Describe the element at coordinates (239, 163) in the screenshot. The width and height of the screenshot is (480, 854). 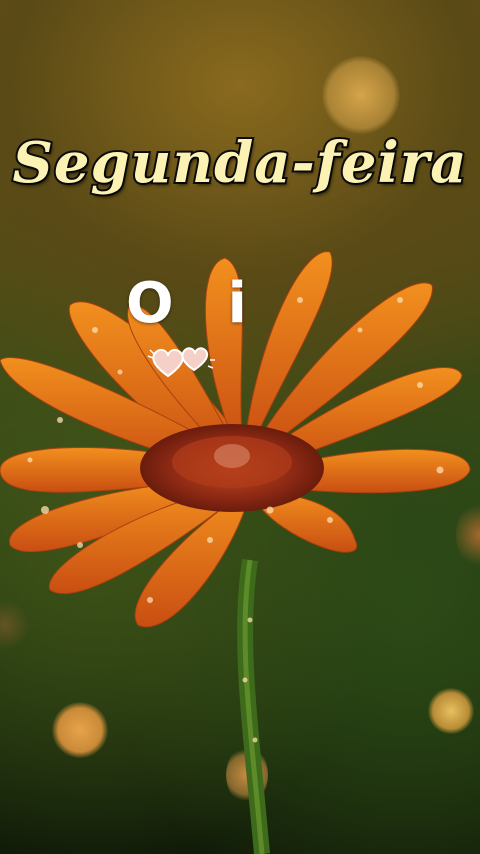
I see `weekday-title: Segunda-feira` at that location.